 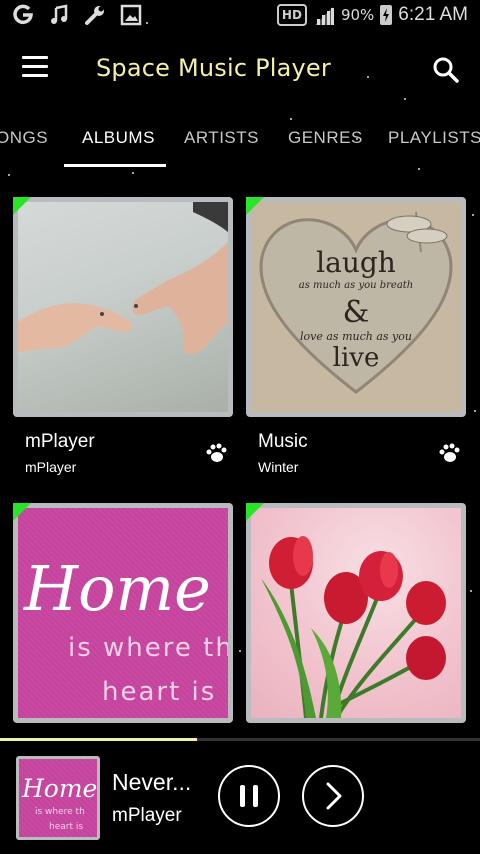 I want to click on album-card-home: Home is where th heart is, so click(x=124, y=613).